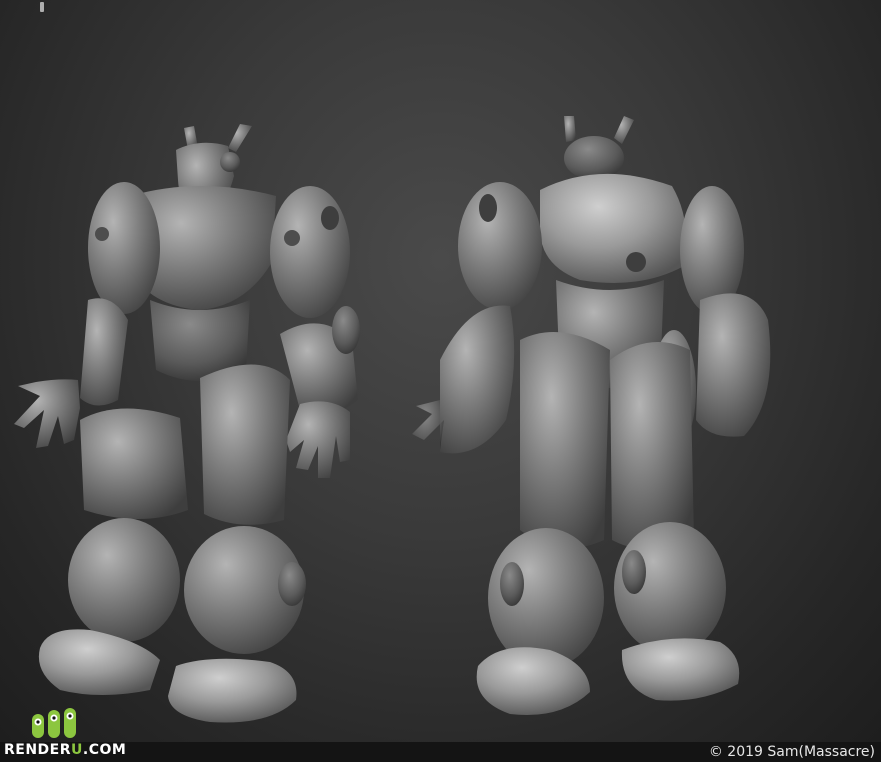  What do you see at coordinates (104, 750) in the screenshot?
I see `logo-text-suffix: .COM` at bounding box center [104, 750].